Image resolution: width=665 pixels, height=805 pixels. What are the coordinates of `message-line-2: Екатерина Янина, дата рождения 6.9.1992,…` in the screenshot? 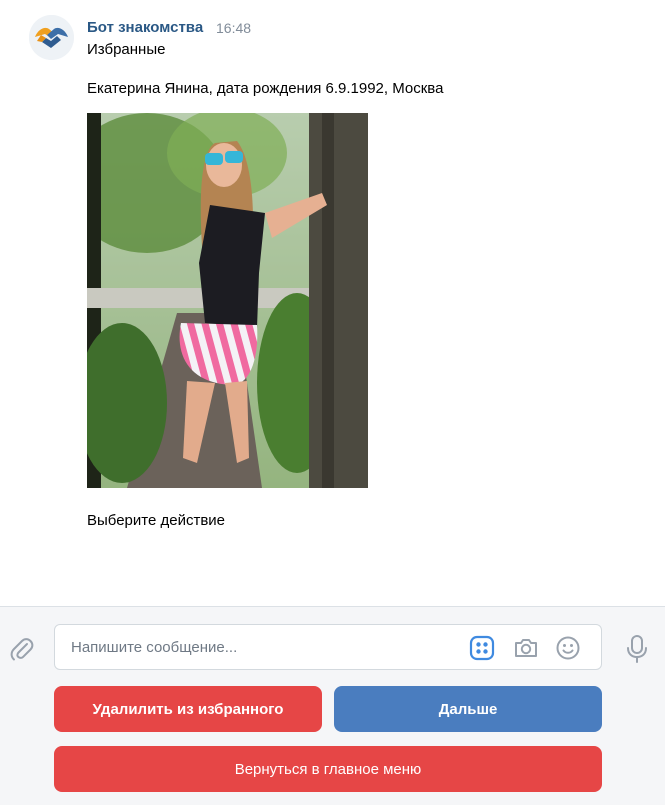 It's located at (265, 88).